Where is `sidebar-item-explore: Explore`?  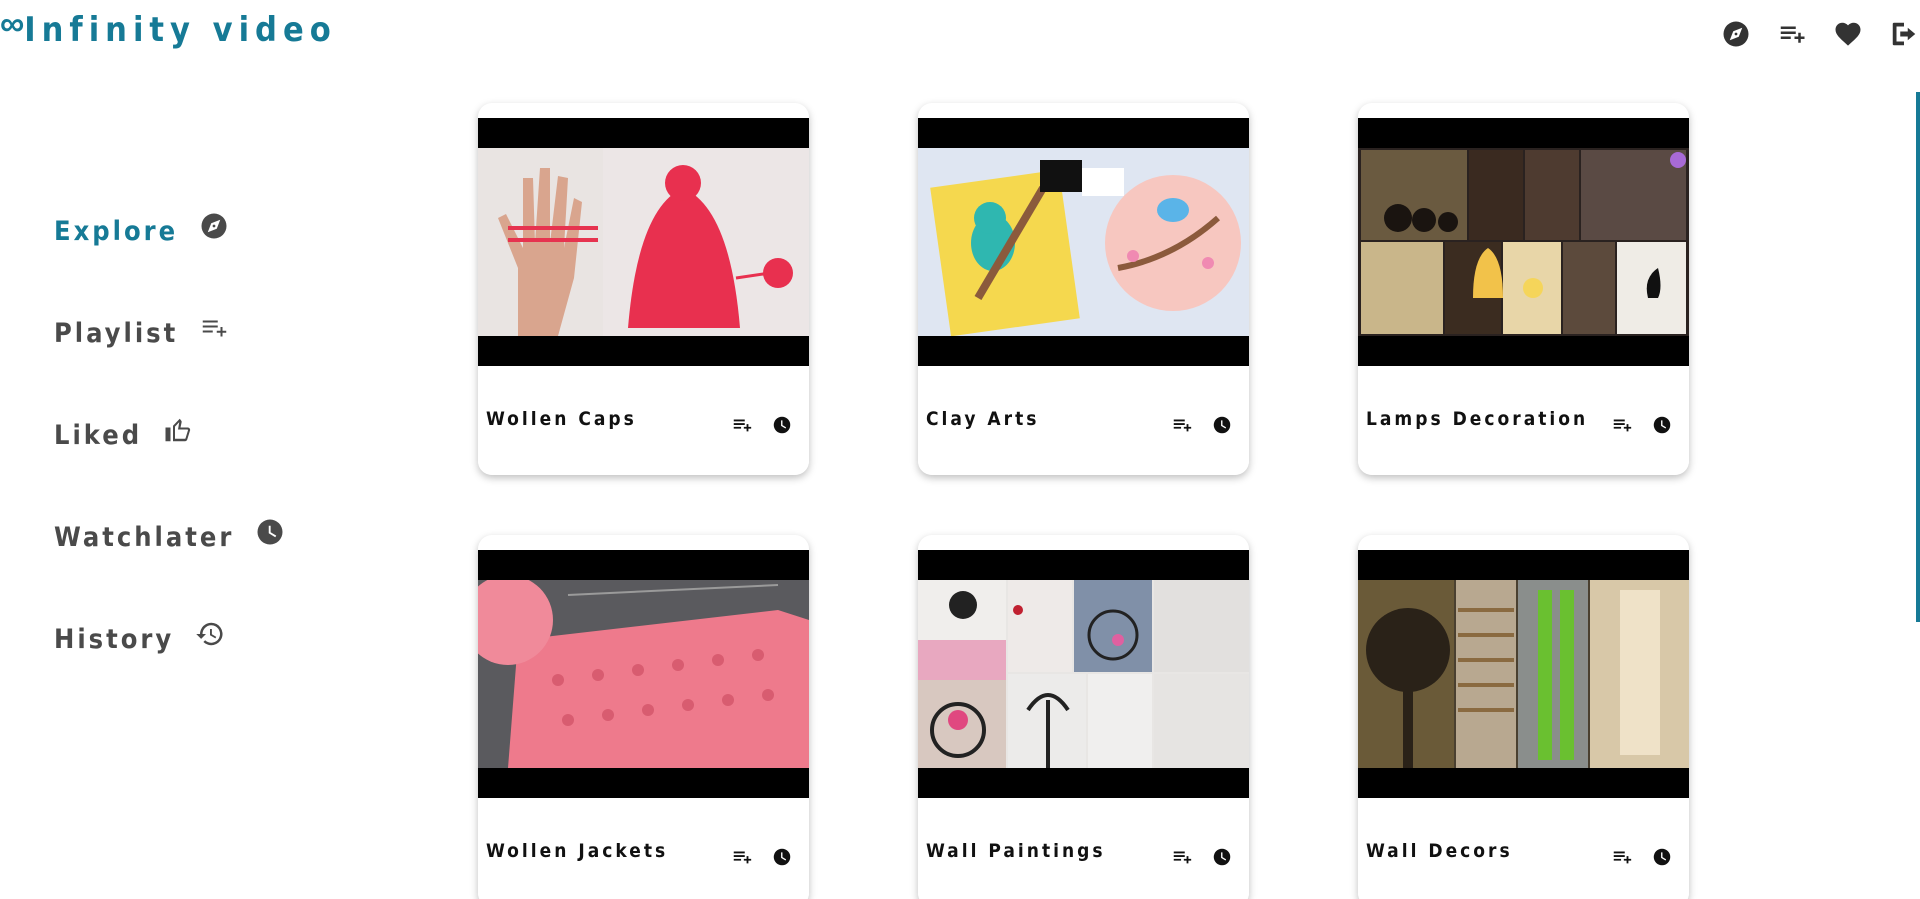
sidebar-item-explore: Explore is located at coordinates (170, 231).